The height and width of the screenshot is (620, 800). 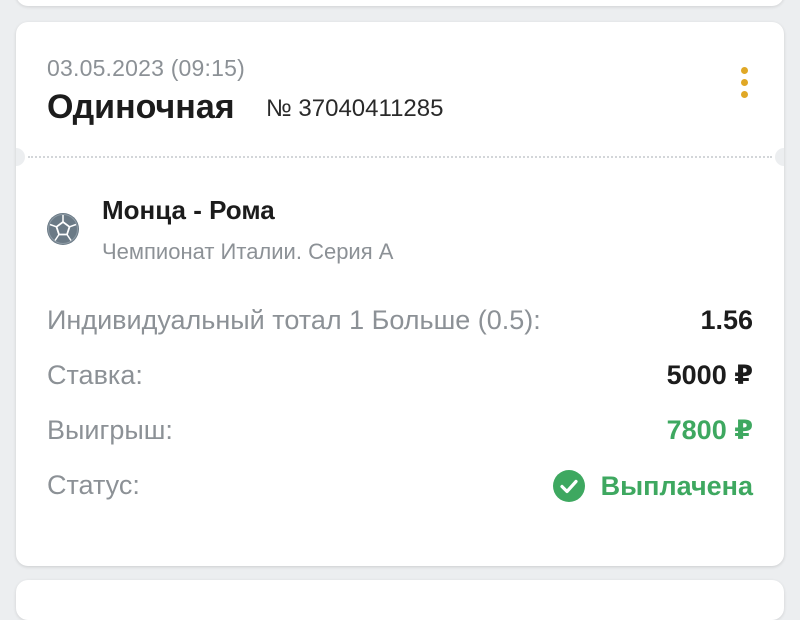 I want to click on match-title: Монца - Рома, so click(x=188, y=210).